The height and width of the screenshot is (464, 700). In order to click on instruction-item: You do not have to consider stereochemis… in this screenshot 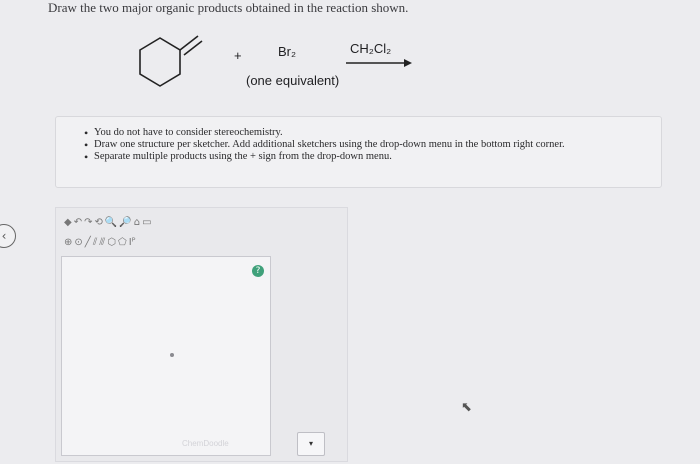, I will do `click(372, 133)`.